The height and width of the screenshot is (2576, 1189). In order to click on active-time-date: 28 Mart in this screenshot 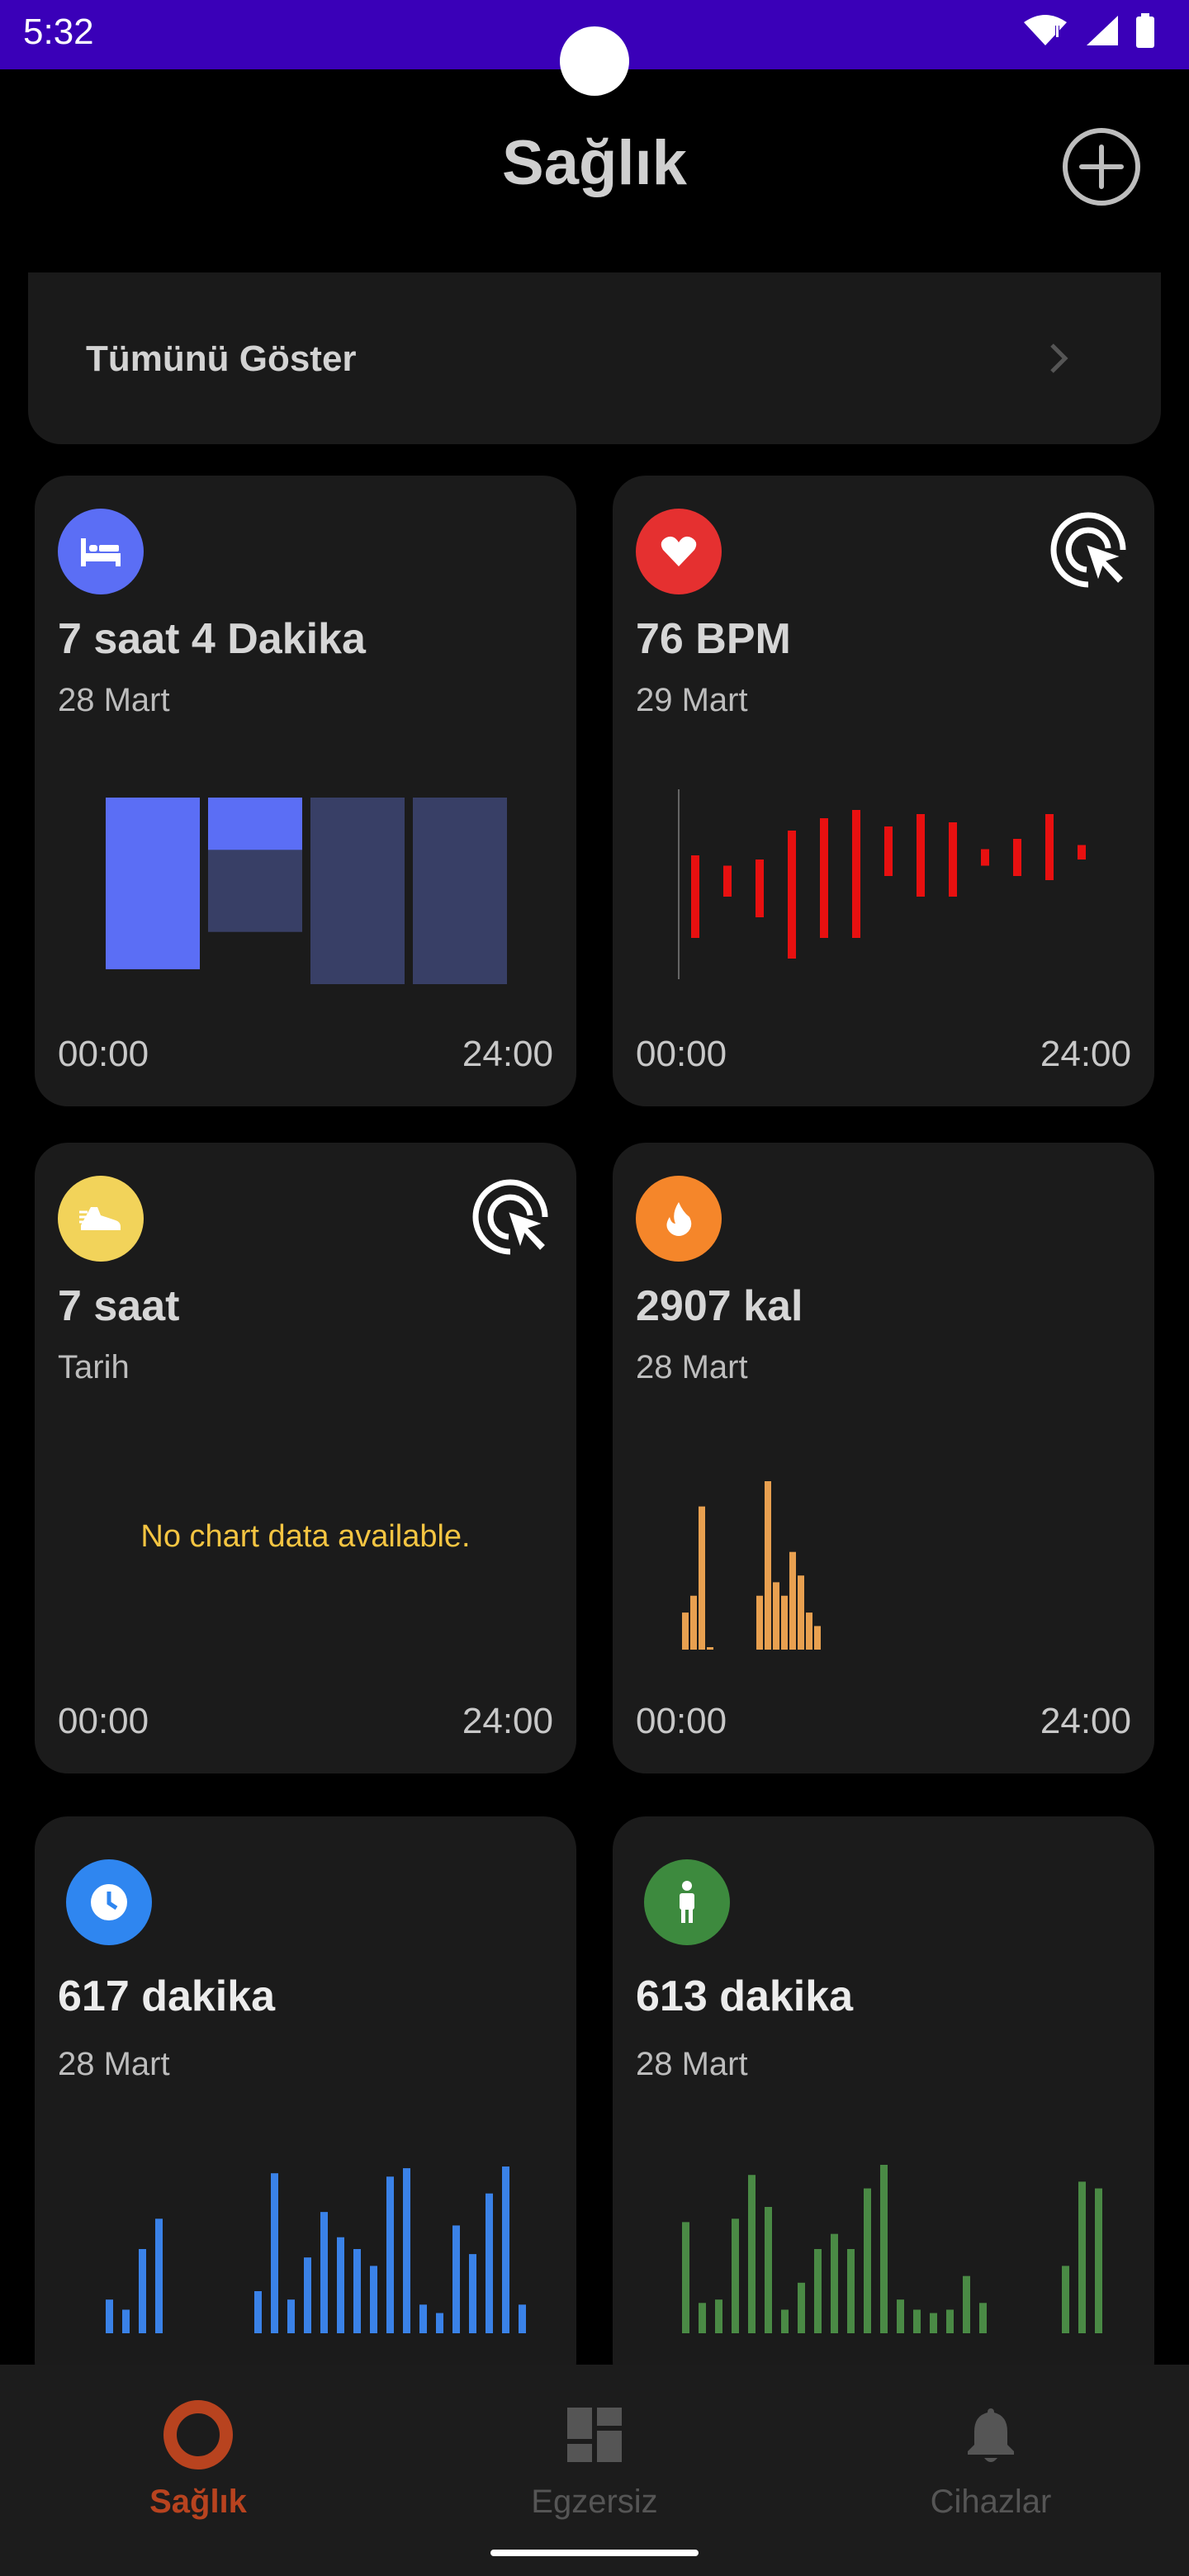, I will do `click(114, 2064)`.